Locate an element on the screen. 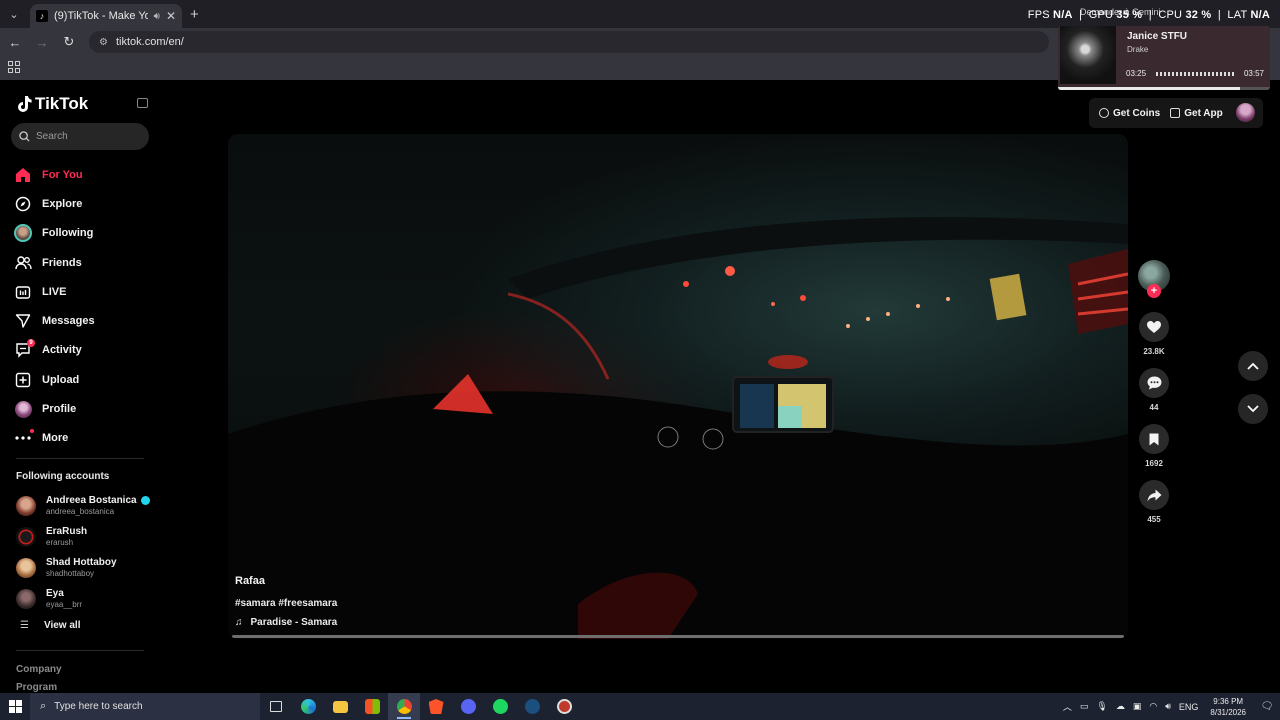  wifi-icon: ◠ is located at coordinates (1153, 706).